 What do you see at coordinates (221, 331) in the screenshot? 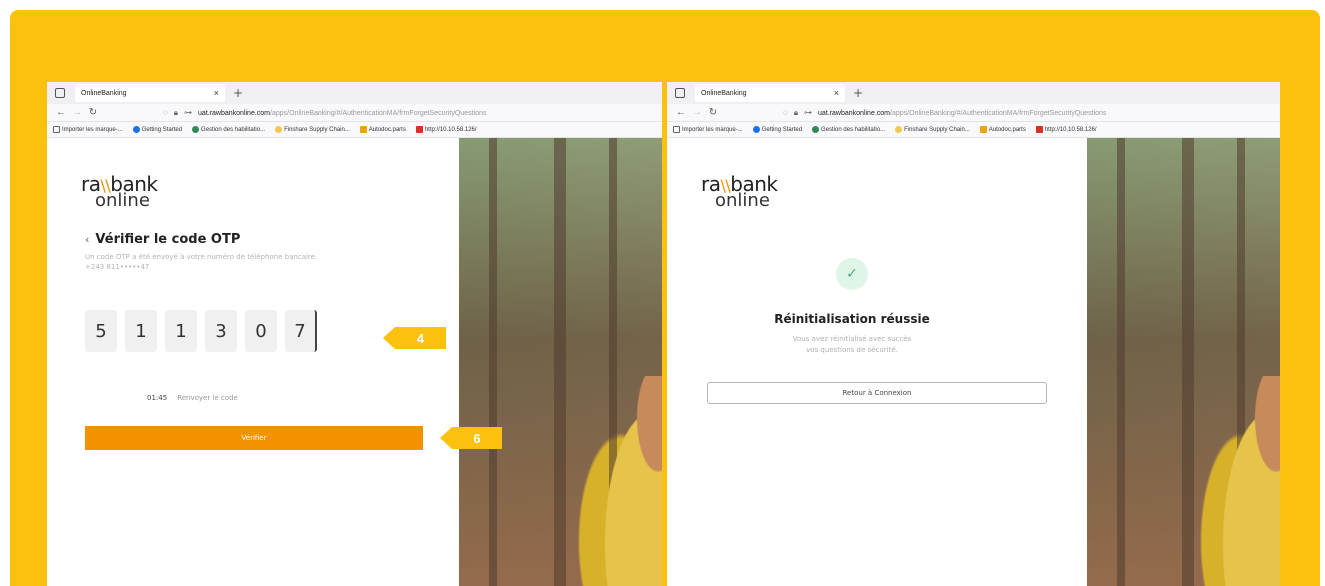
I see `otp-digit-field: 3` at bounding box center [221, 331].